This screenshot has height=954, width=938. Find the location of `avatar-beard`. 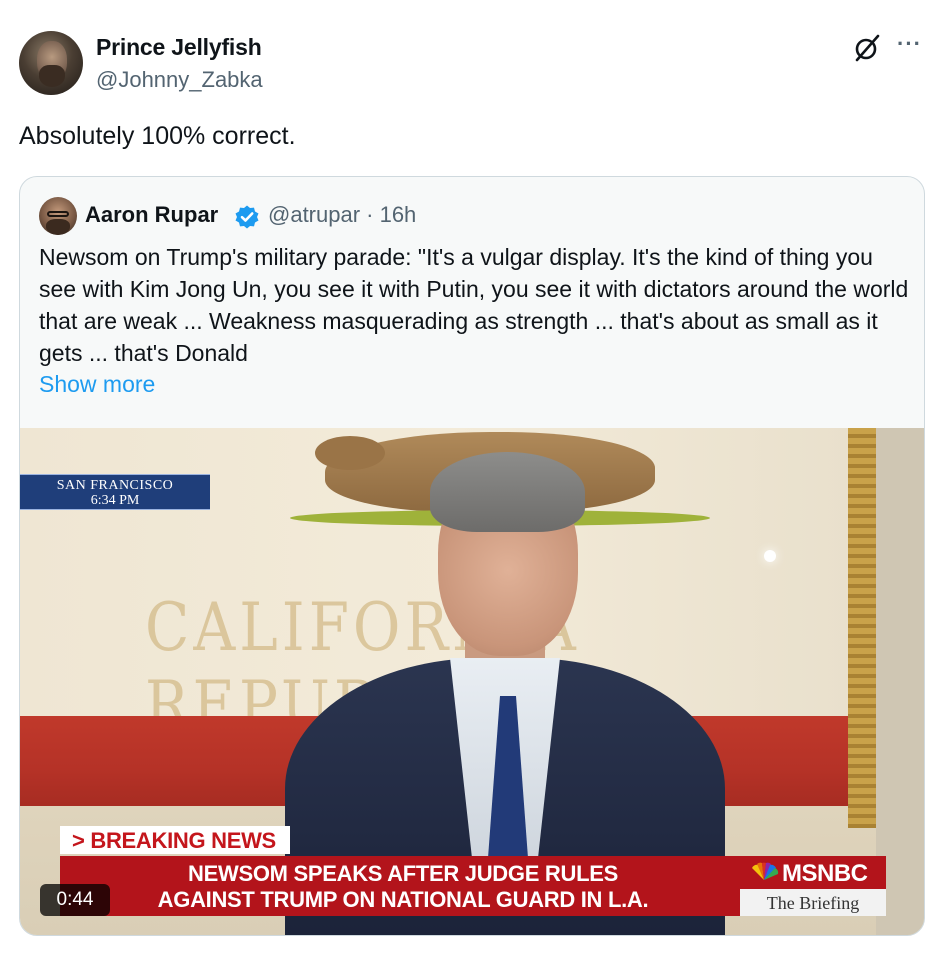

avatar-beard is located at coordinates (52, 76).